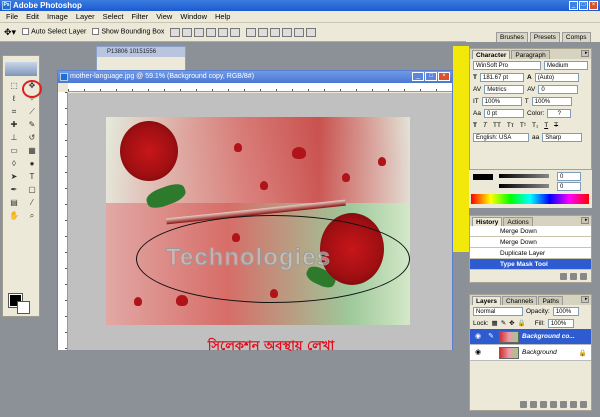  What do you see at coordinates (211, 32) in the screenshot?
I see `align-left-icon` at bounding box center [211, 32].